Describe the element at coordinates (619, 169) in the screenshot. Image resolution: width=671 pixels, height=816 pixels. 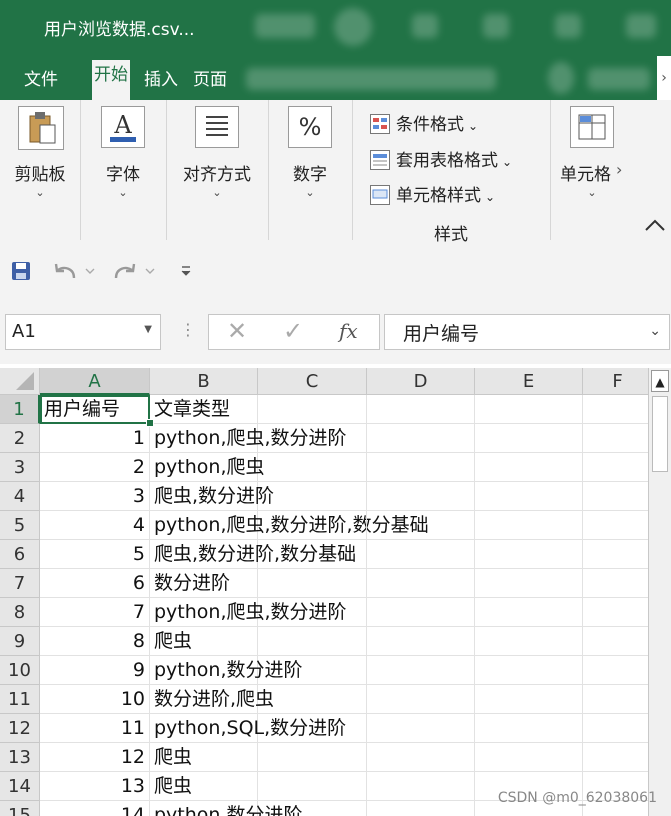
I see `ribbon-scroll-right-icon: ›` at that location.